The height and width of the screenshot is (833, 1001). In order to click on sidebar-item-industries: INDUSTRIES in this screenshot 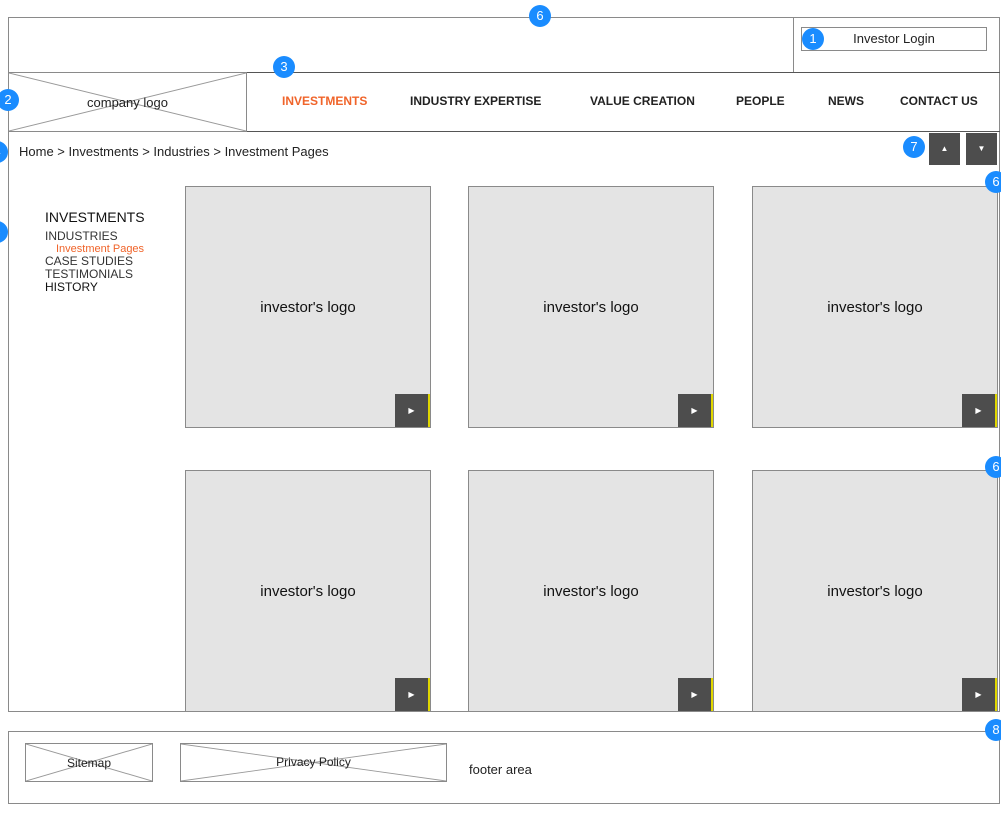, I will do `click(110, 236)`.